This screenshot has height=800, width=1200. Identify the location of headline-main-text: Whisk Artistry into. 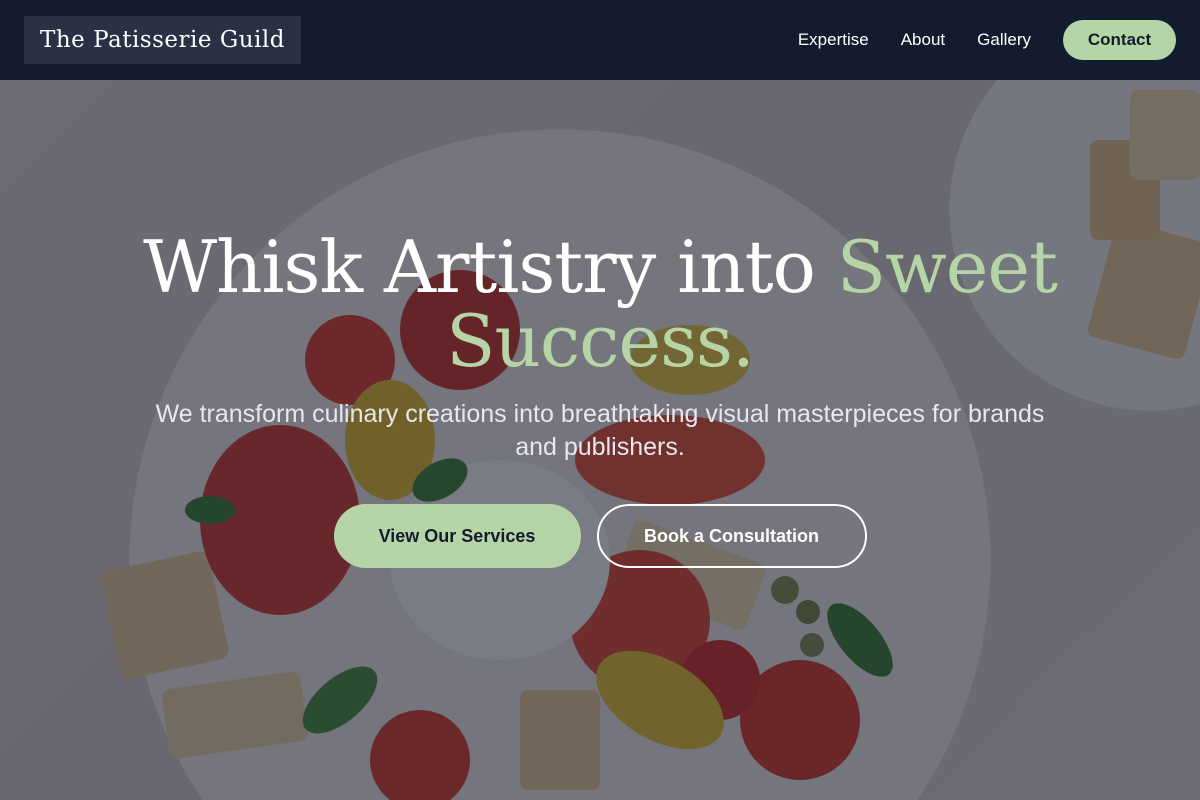
(490, 267).